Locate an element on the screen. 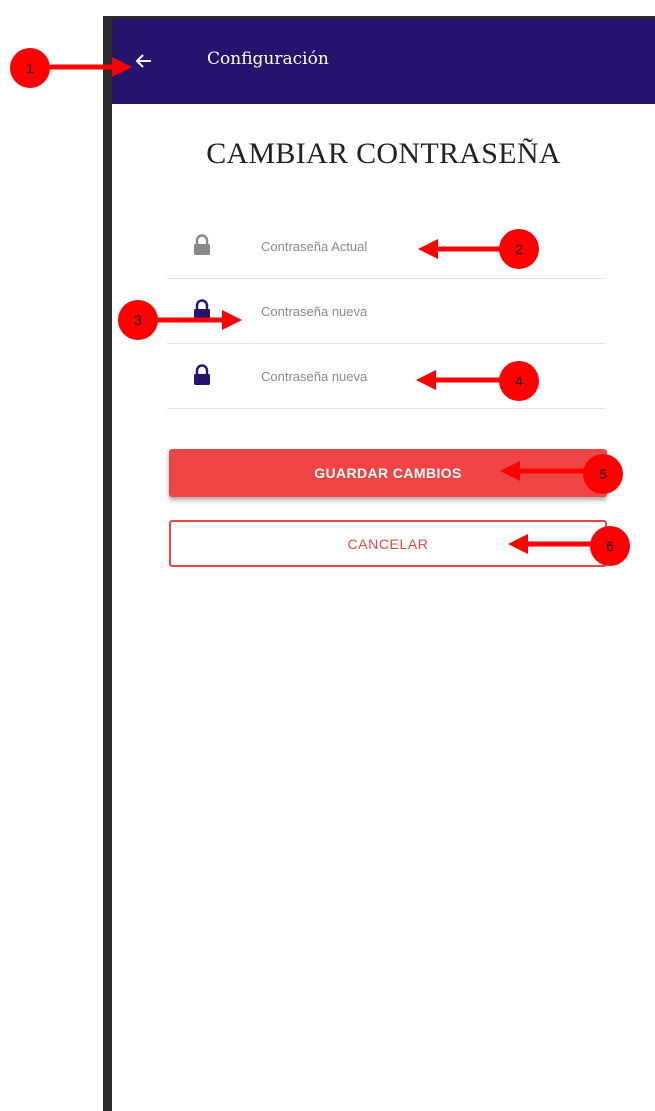  back-button is located at coordinates (144, 61).